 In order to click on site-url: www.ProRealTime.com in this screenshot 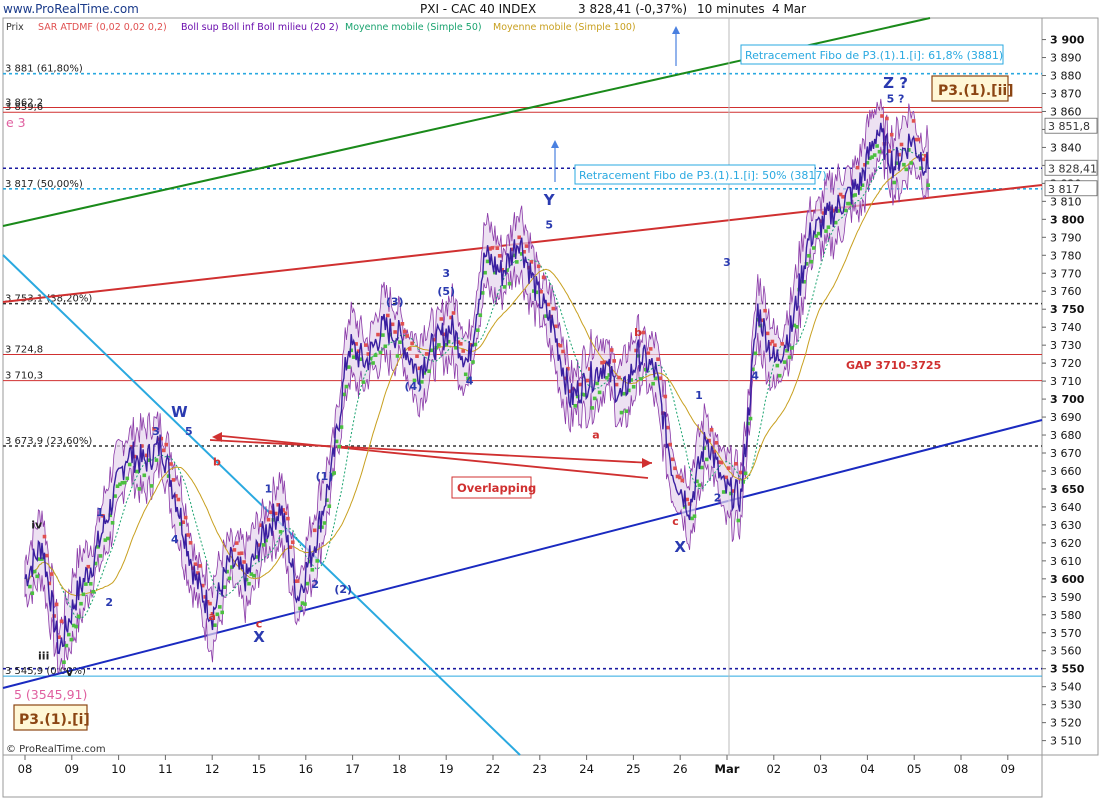, I will do `click(71, 9)`.